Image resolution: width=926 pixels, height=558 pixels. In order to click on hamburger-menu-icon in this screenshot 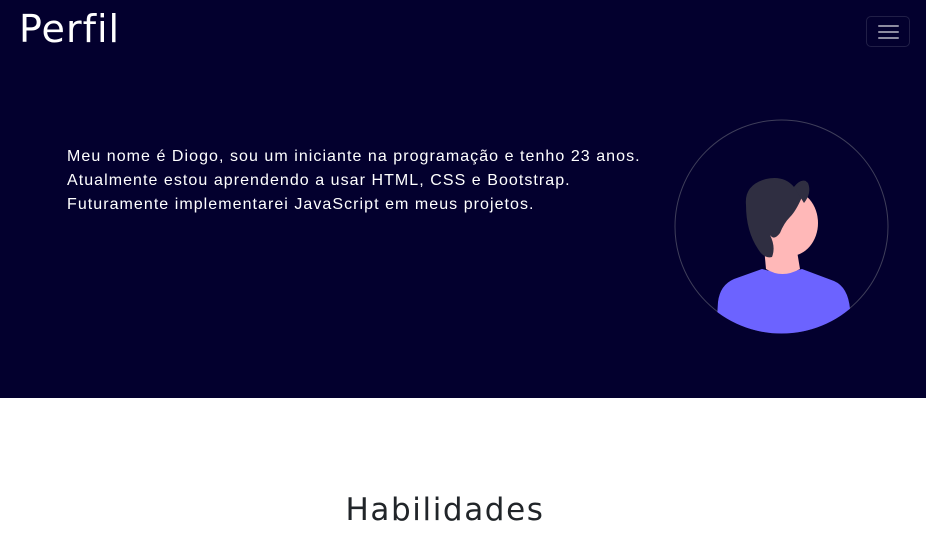, I will do `click(888, 32)`.